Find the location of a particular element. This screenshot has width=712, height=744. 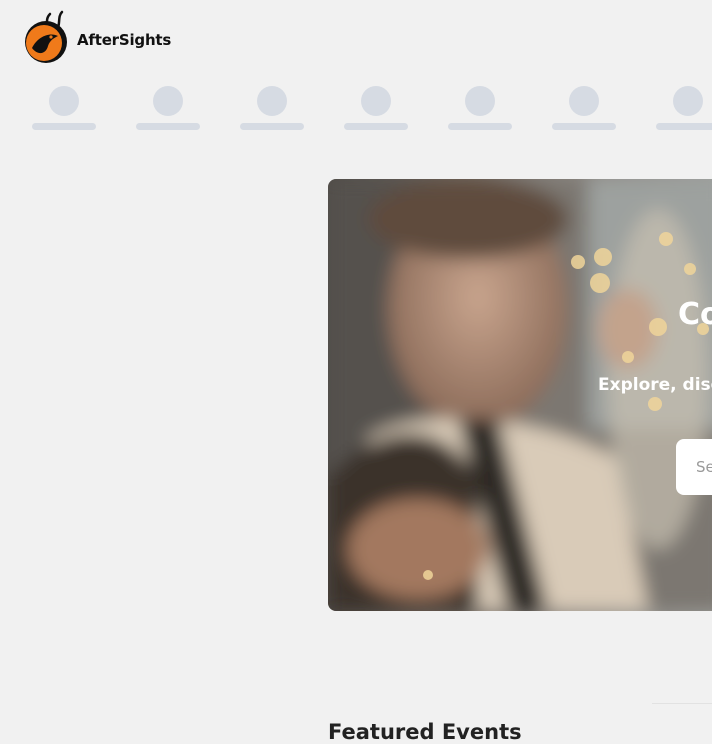

section-divider is located at coordinates (682, 703).